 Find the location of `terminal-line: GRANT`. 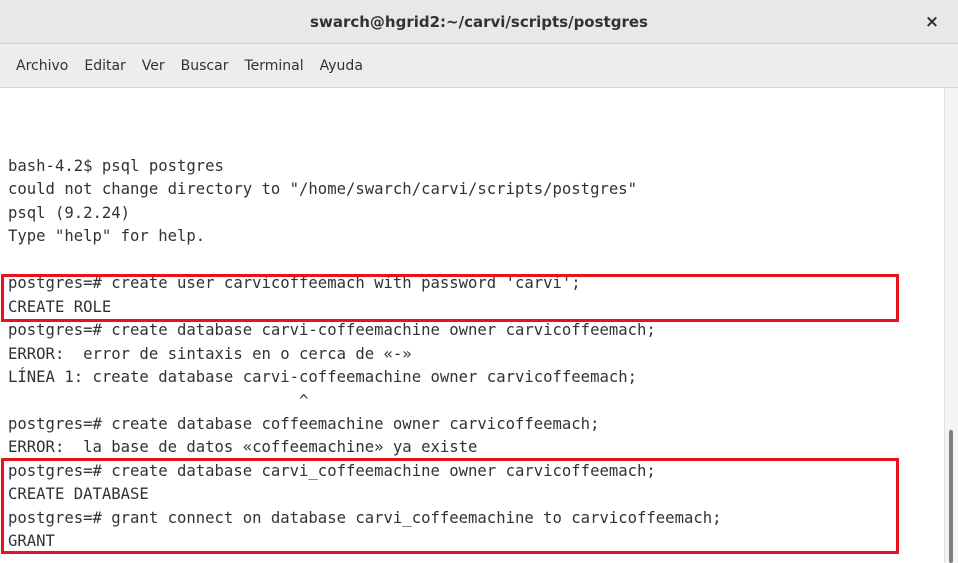

terminal-line: GRANT is located at coordinates (31, 541).